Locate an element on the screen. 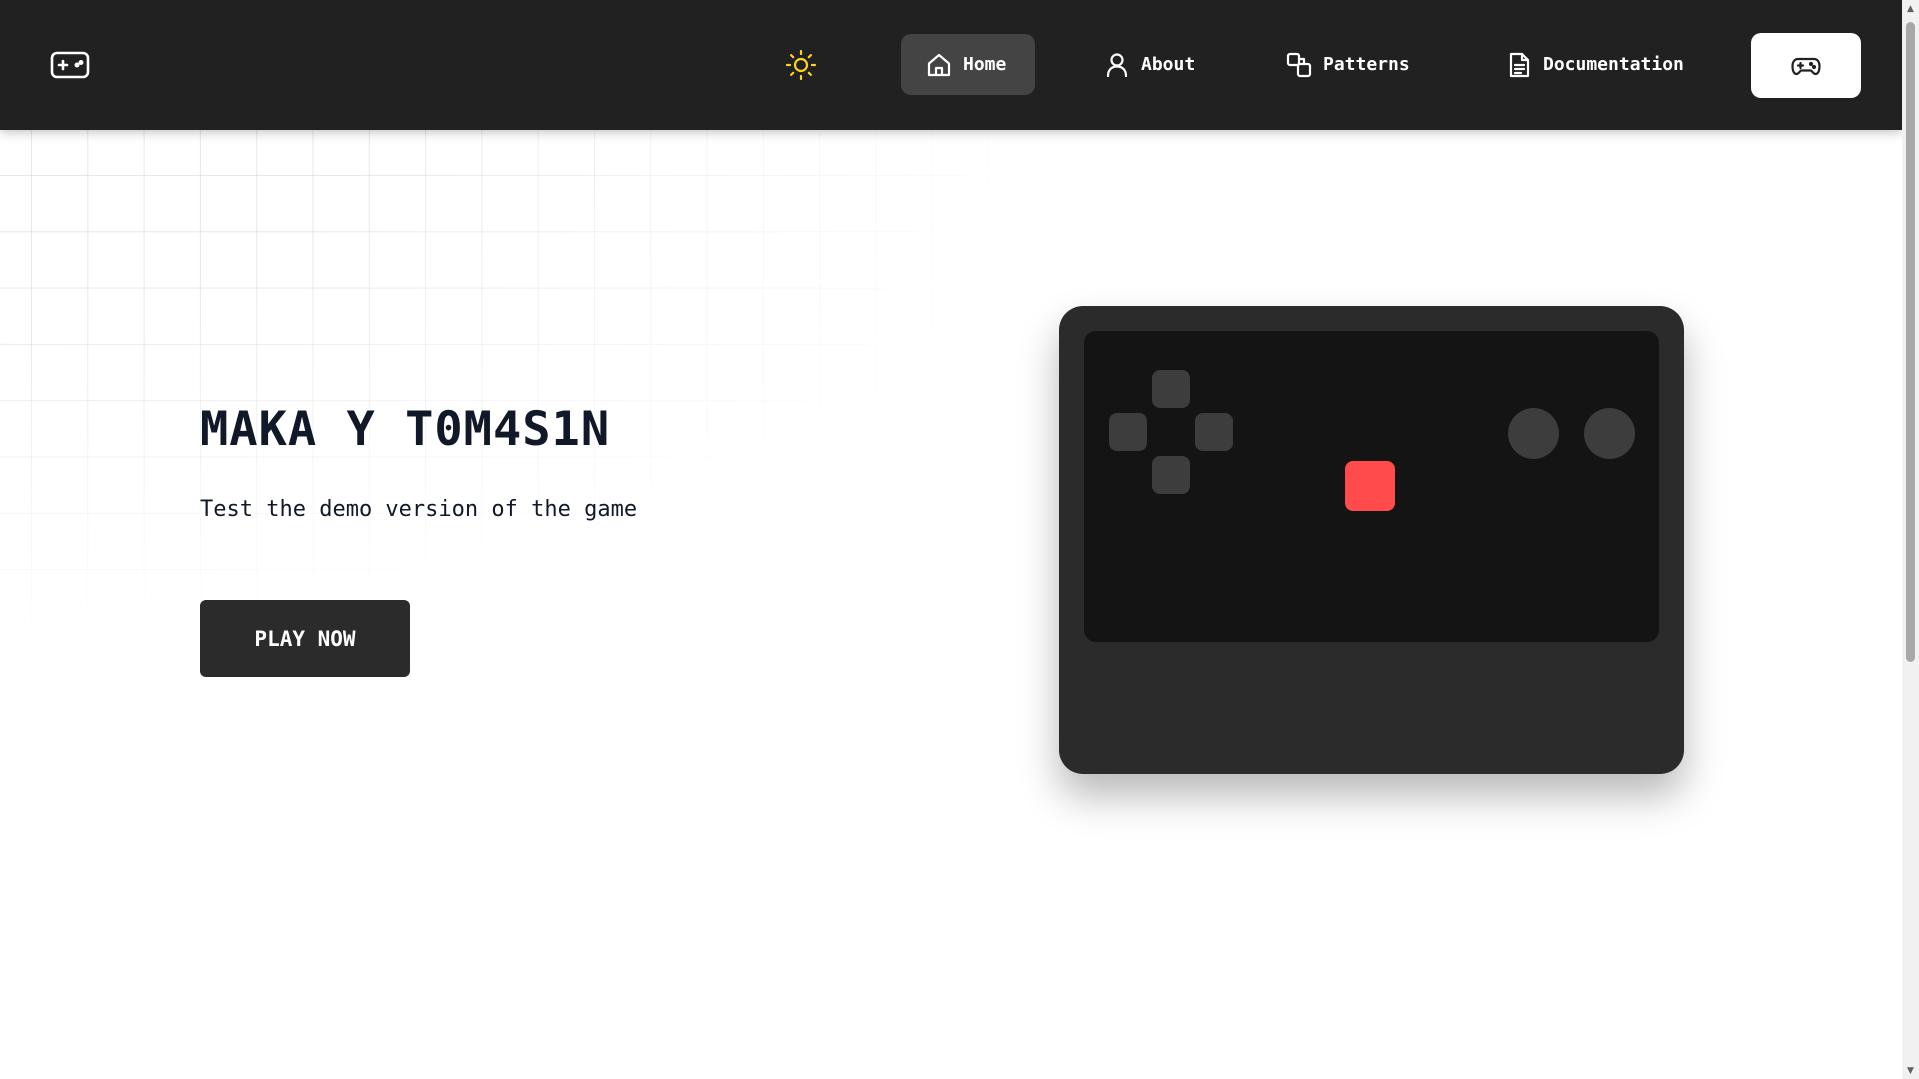 The width and height of the screenshot is (1919, 1079). nav-documentation: Documentation is located at coordinates (1594, 64).